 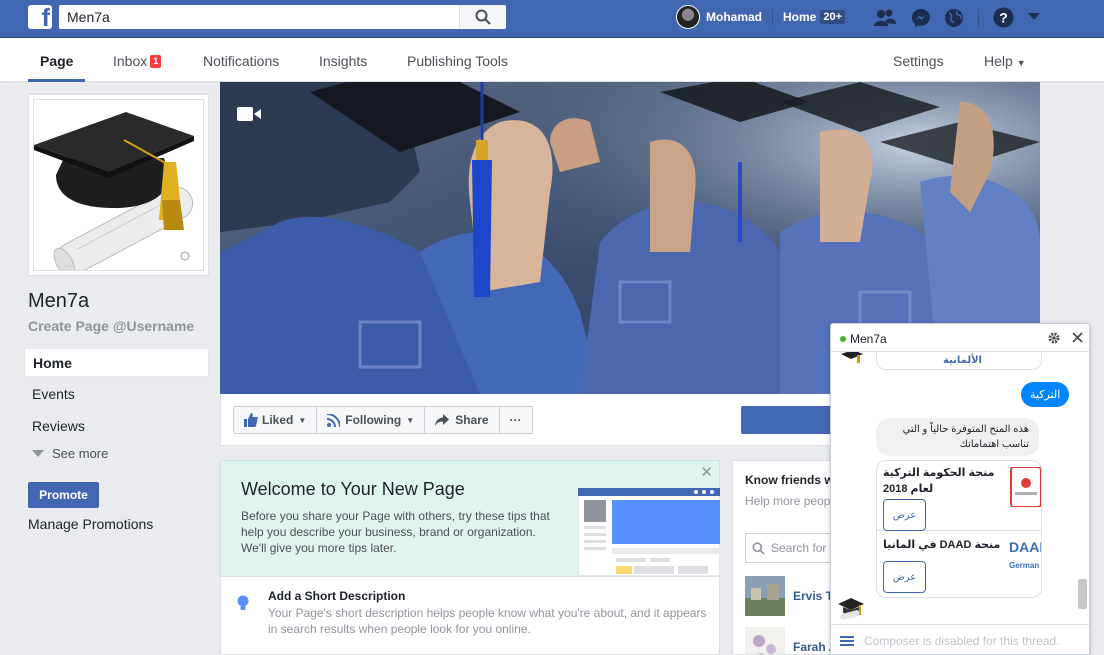 I want to click on tab-label: Help, so click(x=998, y=61).